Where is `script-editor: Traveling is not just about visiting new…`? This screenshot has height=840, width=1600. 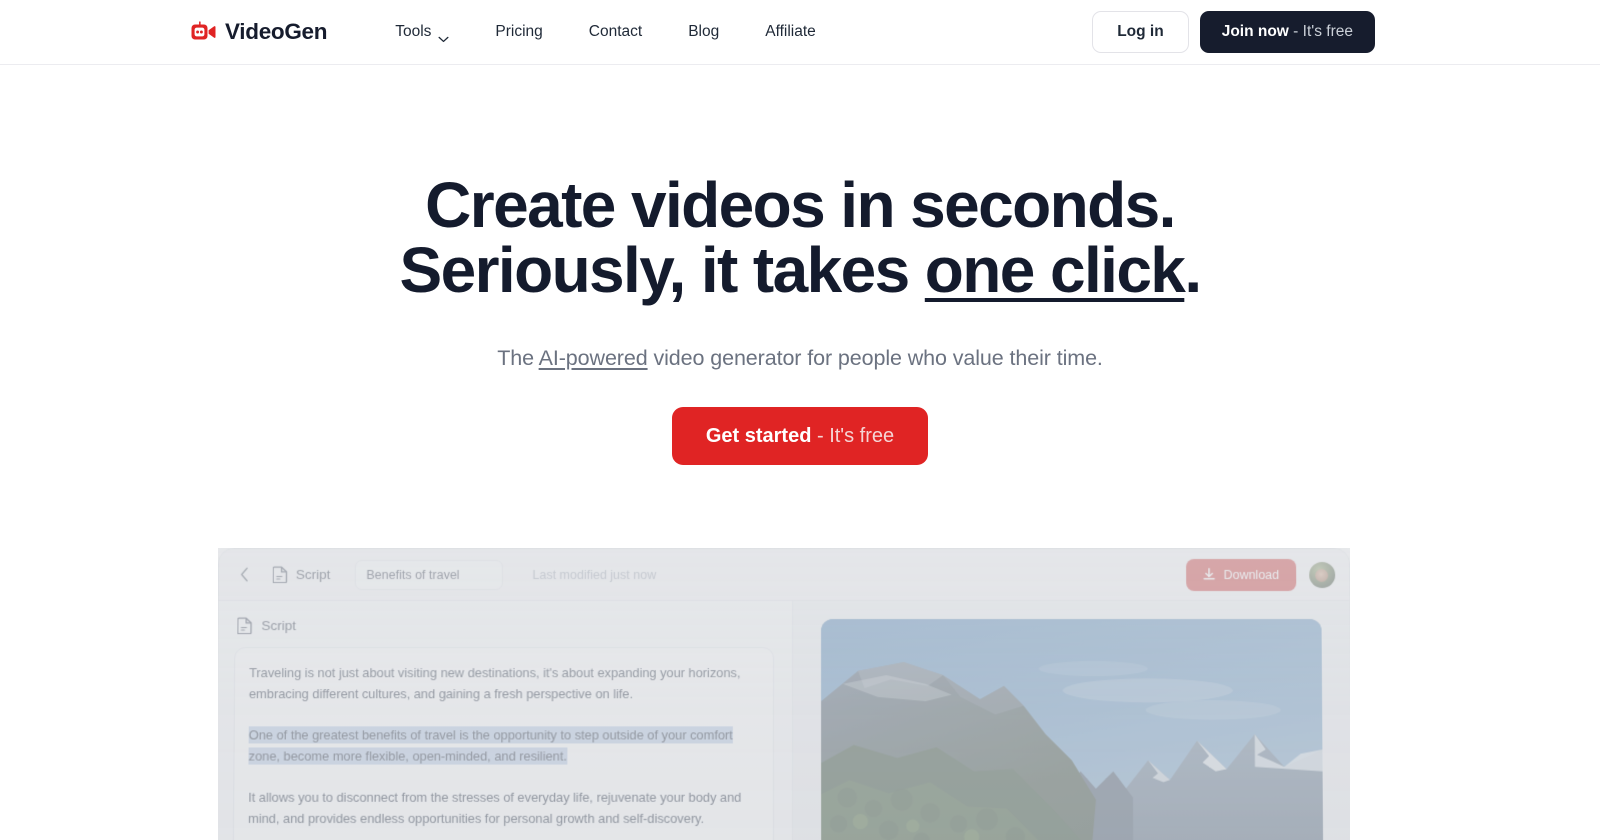
script-editor: Traveling is not just about visiting new… is located at coordinates (503, 743).